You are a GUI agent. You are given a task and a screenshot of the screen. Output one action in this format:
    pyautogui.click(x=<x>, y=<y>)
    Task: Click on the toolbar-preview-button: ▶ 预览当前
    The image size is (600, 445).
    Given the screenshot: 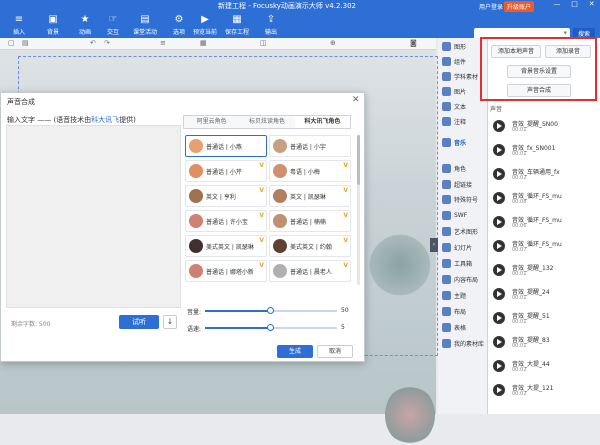 What is the action you would take?
    pyautogui.click(x=205, y=24)
    